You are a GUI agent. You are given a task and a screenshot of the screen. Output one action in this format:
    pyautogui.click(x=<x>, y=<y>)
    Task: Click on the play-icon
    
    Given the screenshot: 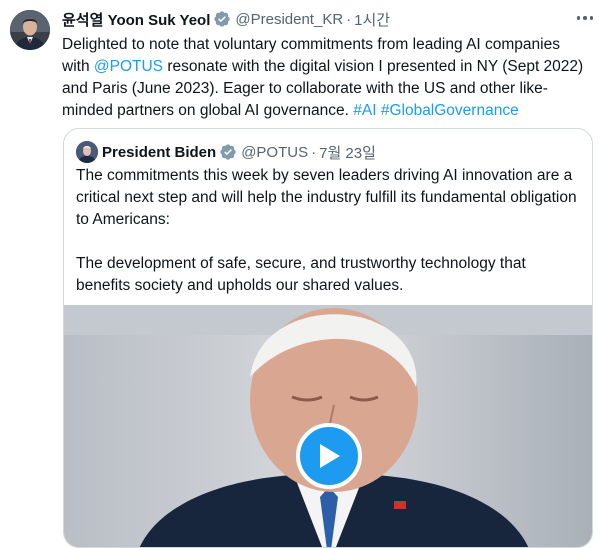 What is the action you would take?
    pyautogui.click(x=329, y=456)
    